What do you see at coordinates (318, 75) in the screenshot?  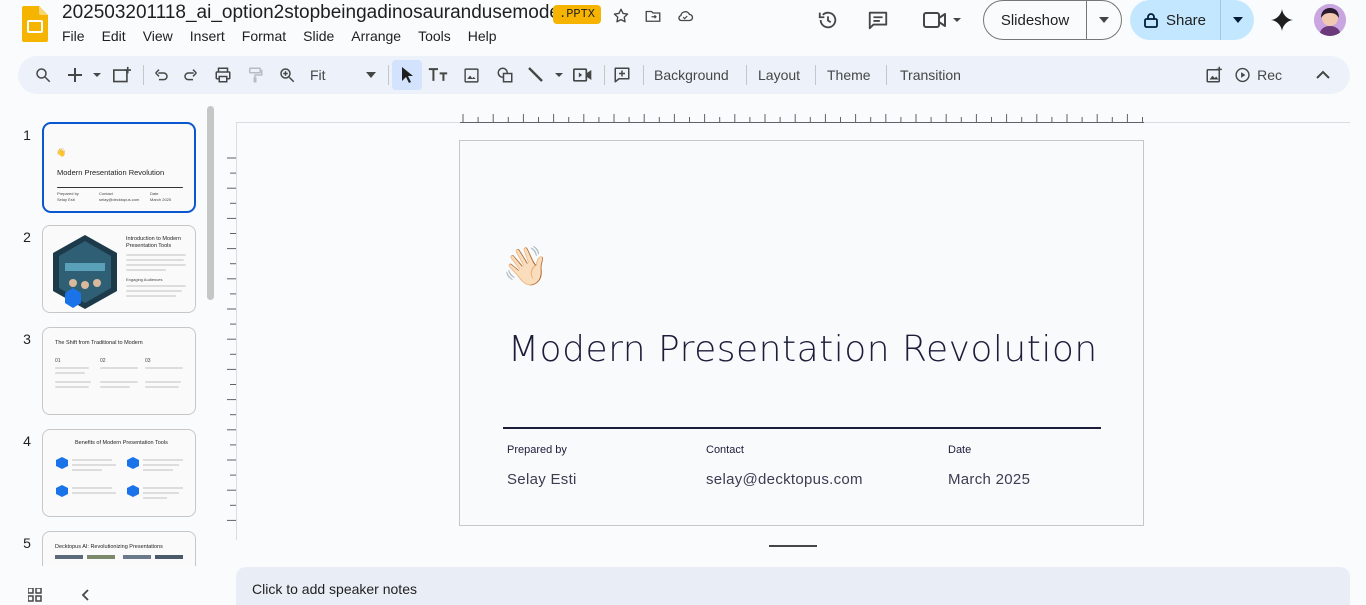 I see `zoom-value: Fit` at bounding box center [318, 75].